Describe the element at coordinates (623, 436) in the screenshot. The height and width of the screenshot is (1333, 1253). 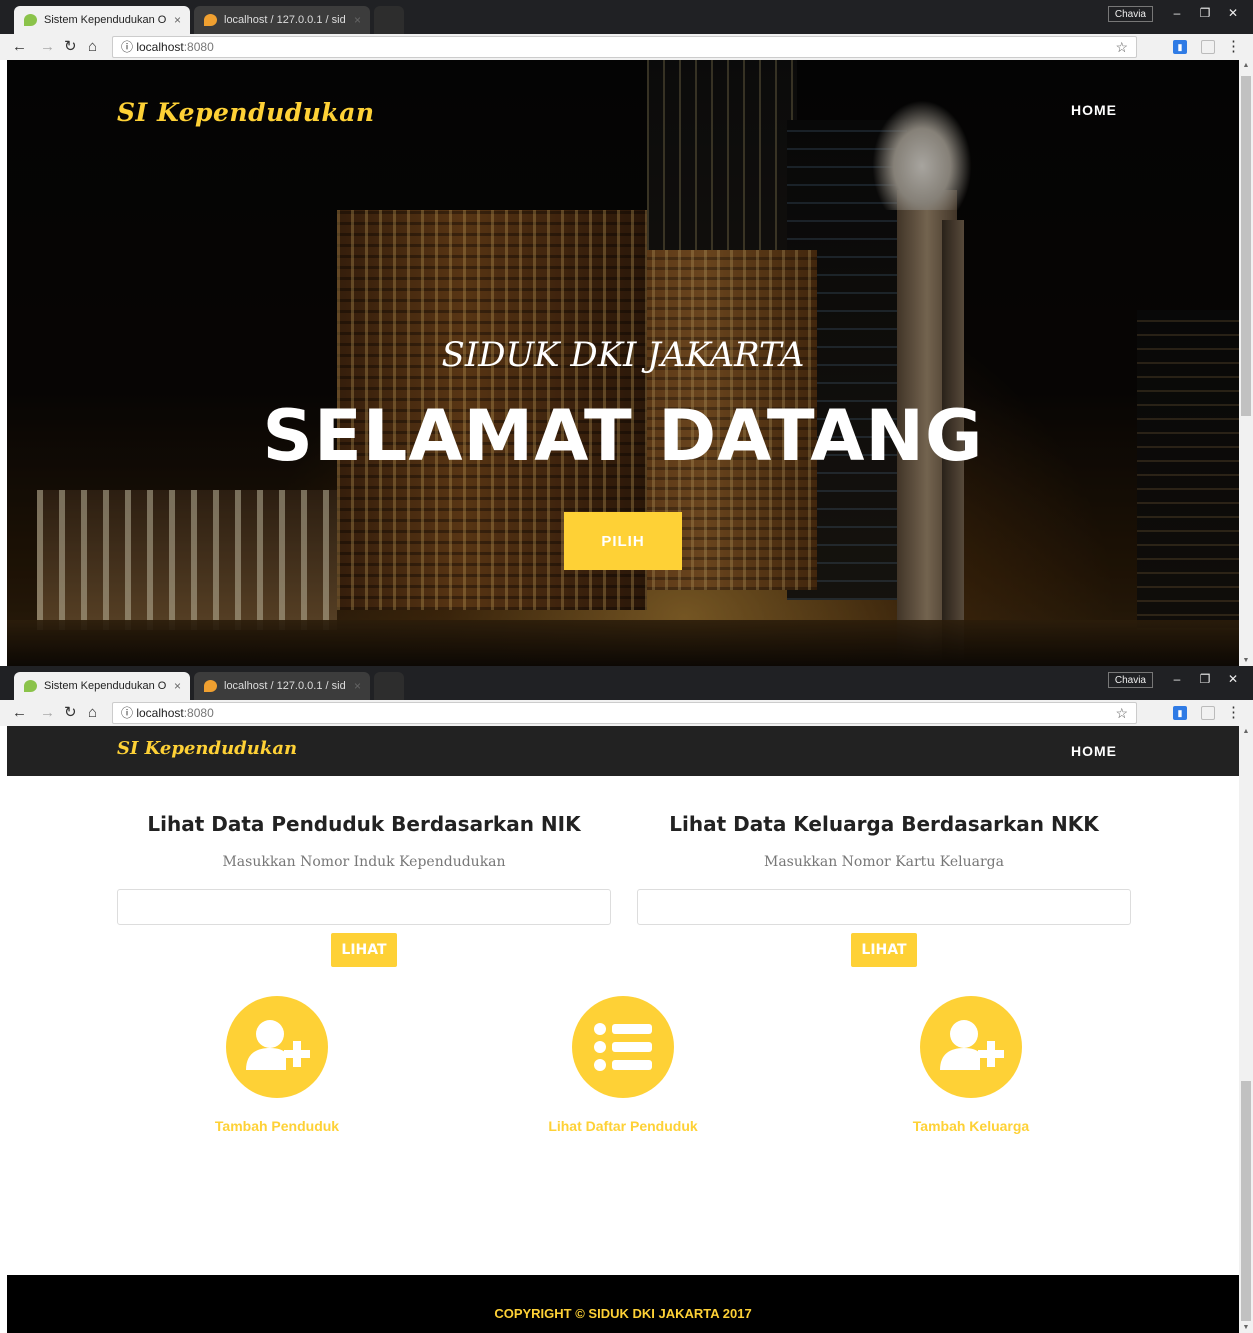
I see `hero-heading: SELAMAT DATANG` at that location.